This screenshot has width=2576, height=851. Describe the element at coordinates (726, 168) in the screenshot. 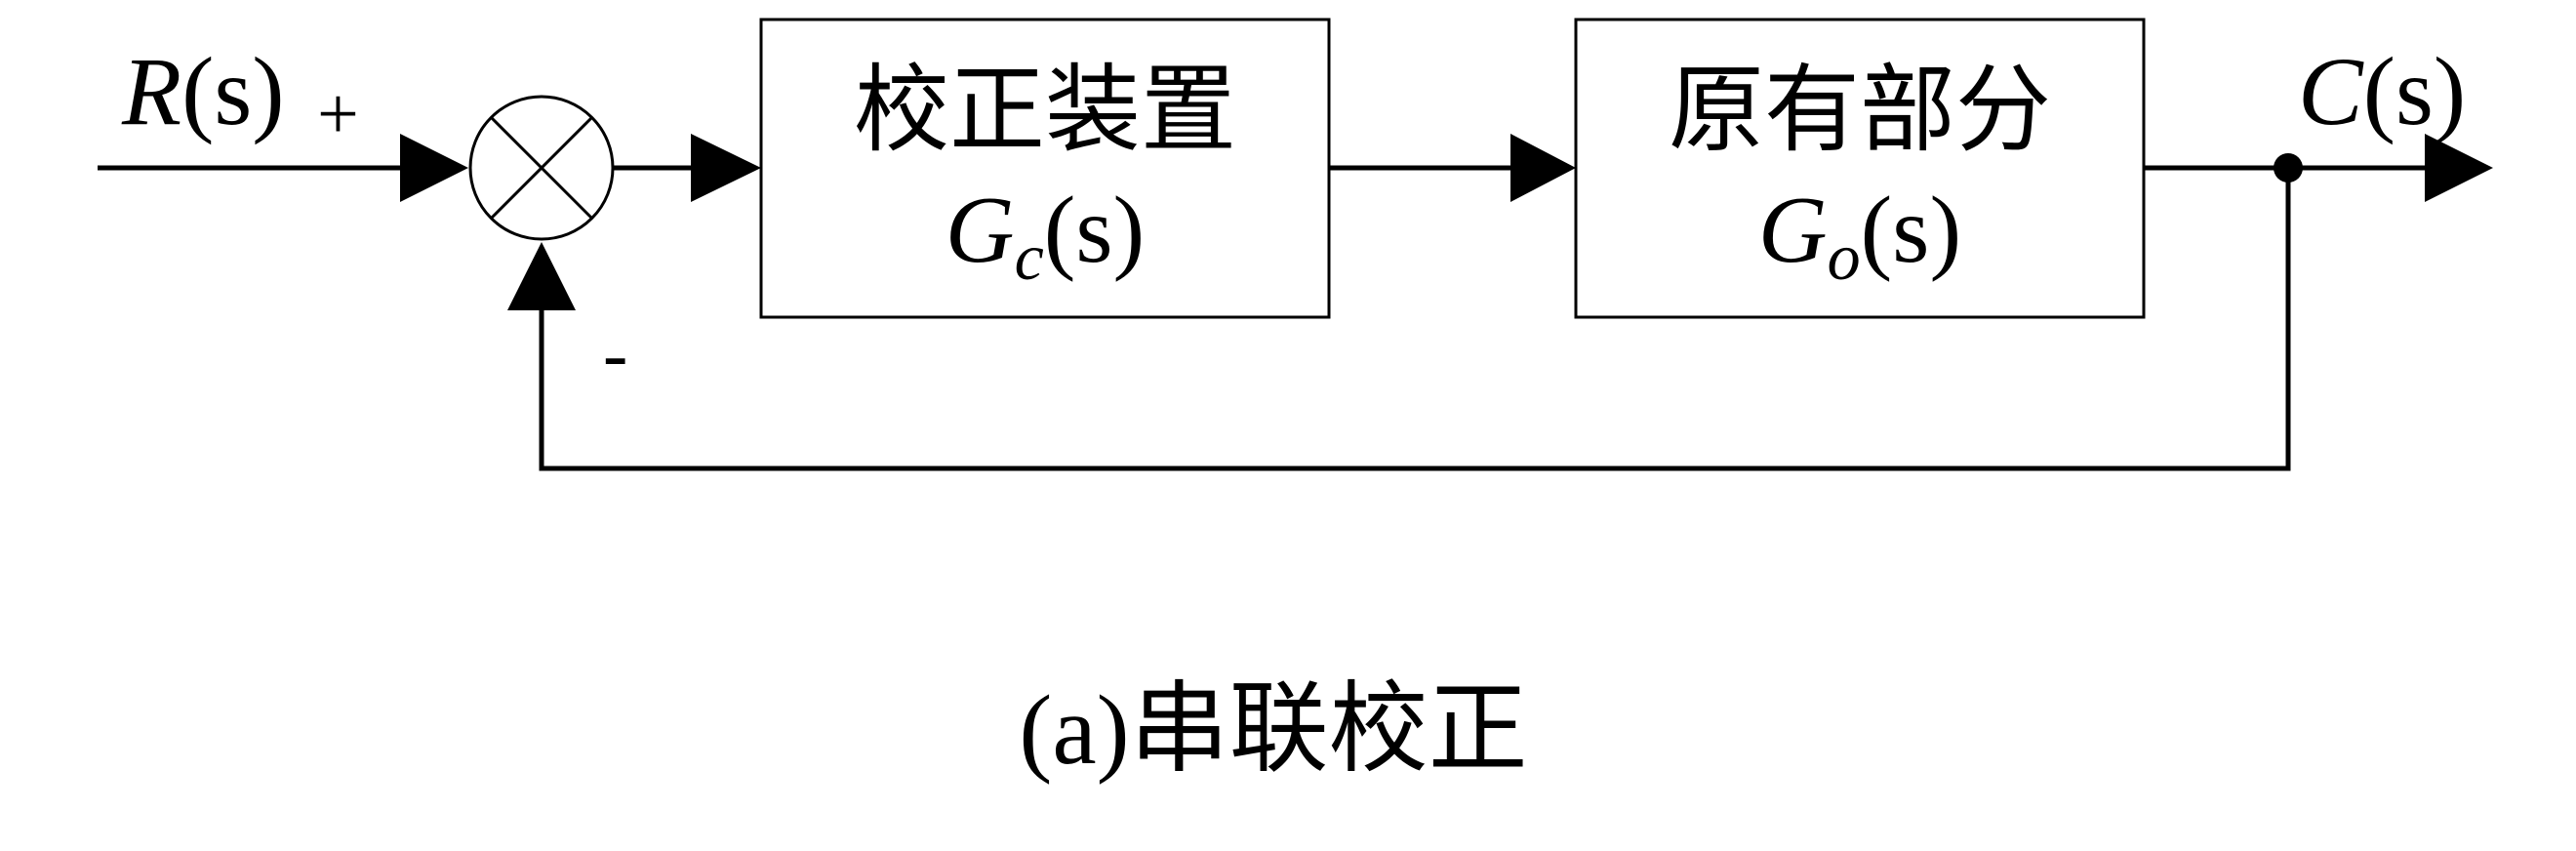

I see `compensator-input-arrow` at that location.